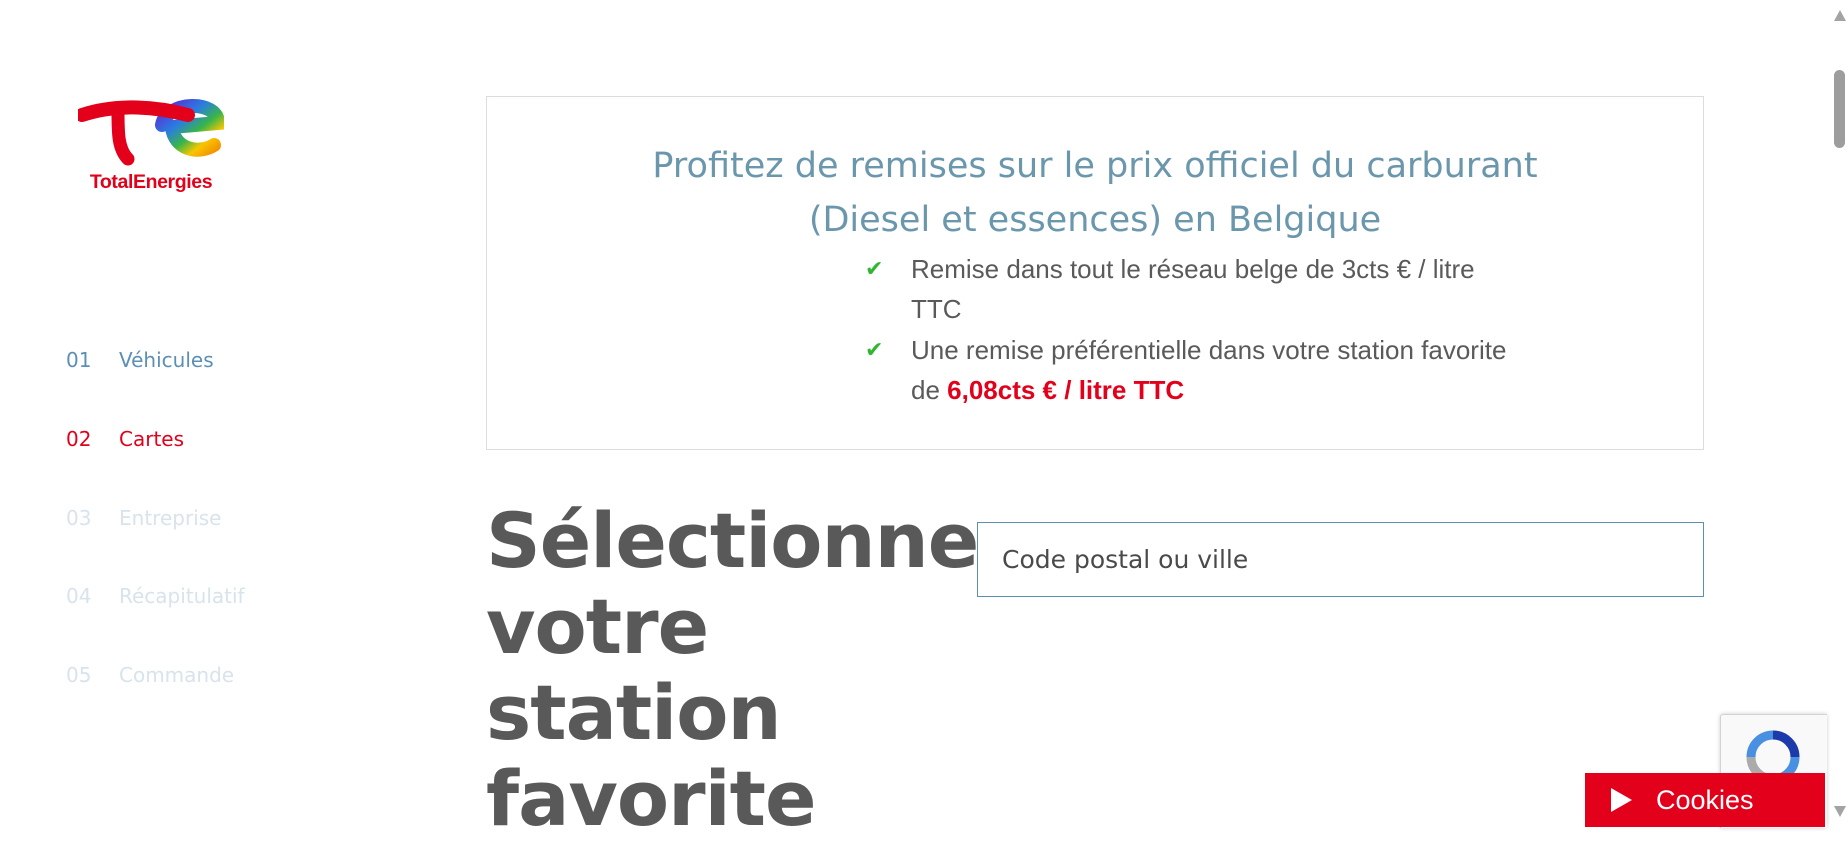 The width and height of the screenshot is (1848, 843). I want to click on scroll-thumb, so click(1839, 109).